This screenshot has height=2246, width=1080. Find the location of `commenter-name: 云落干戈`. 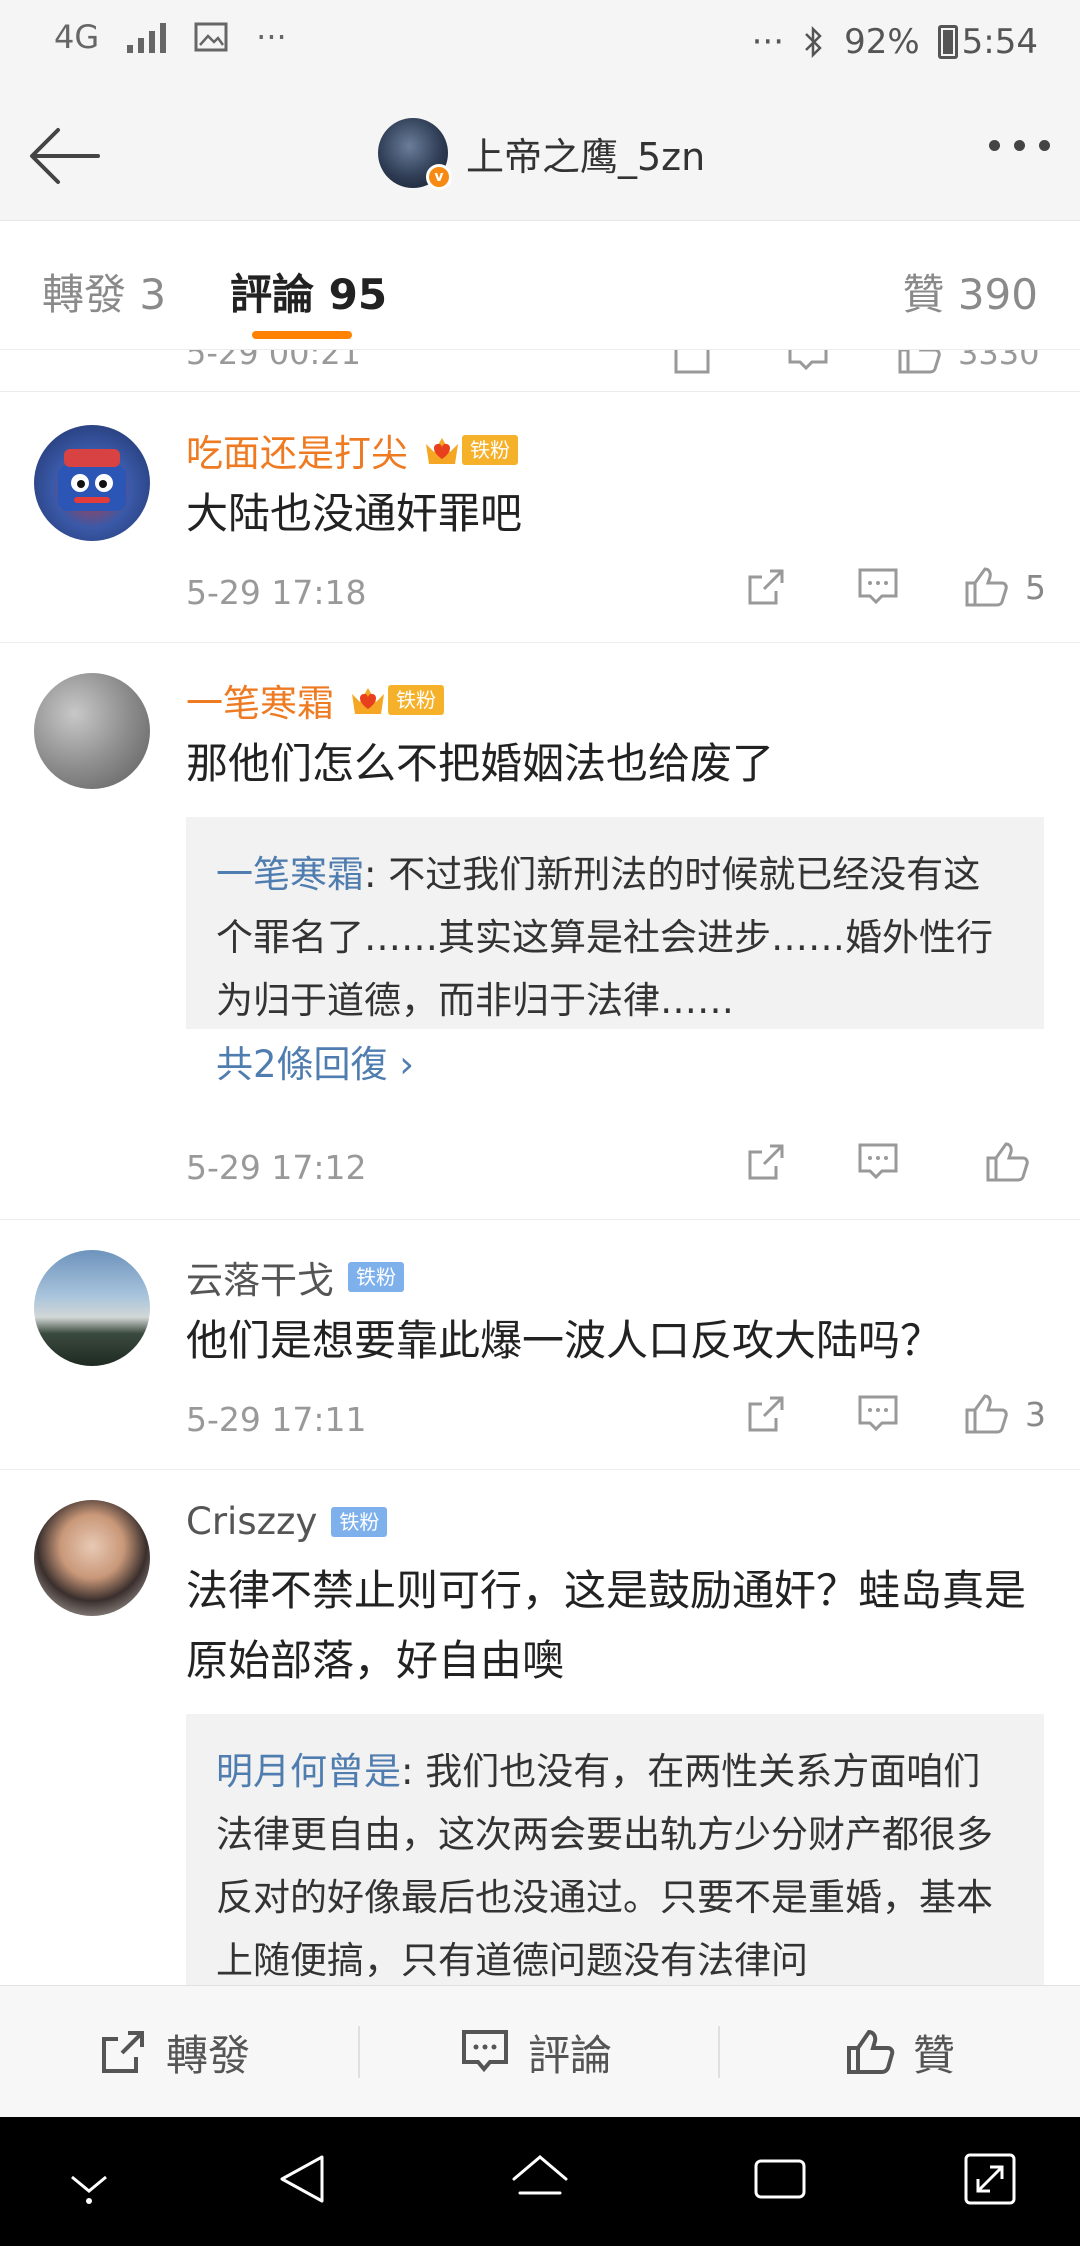

commenter-name: 云落干戈 is located at coordinates (260, 1277).